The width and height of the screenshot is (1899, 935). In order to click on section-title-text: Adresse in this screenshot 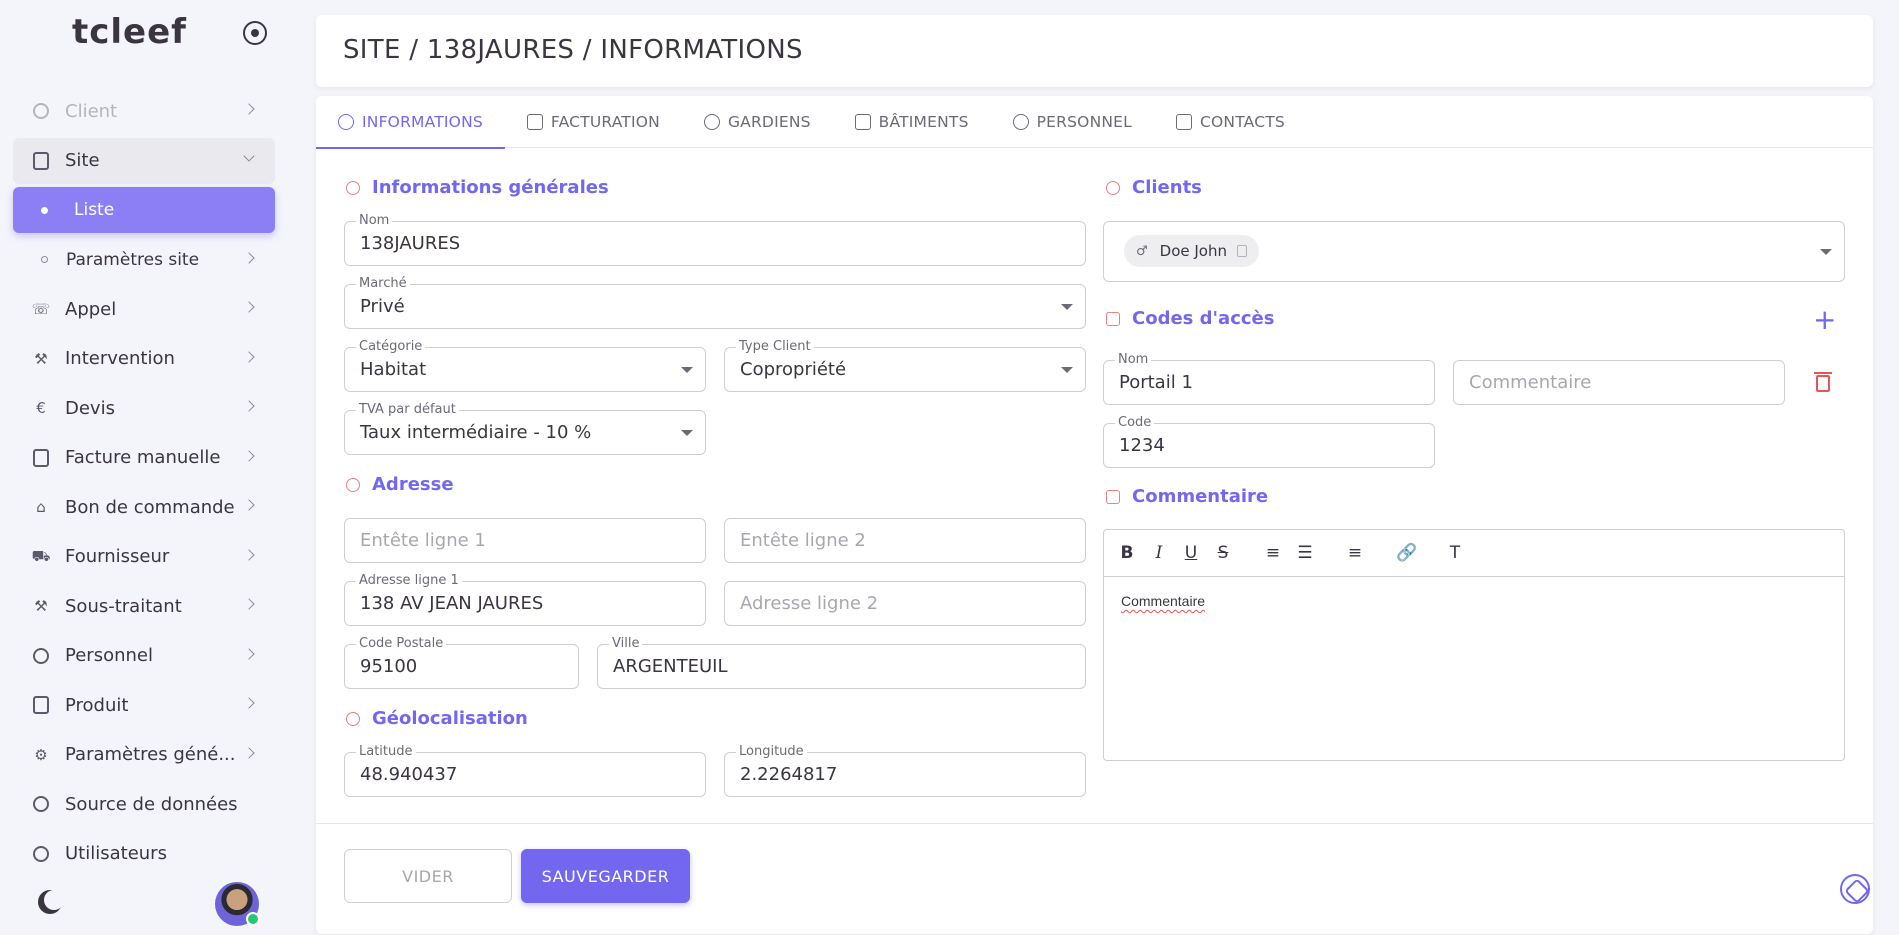, I will do `click(413, 484)`.